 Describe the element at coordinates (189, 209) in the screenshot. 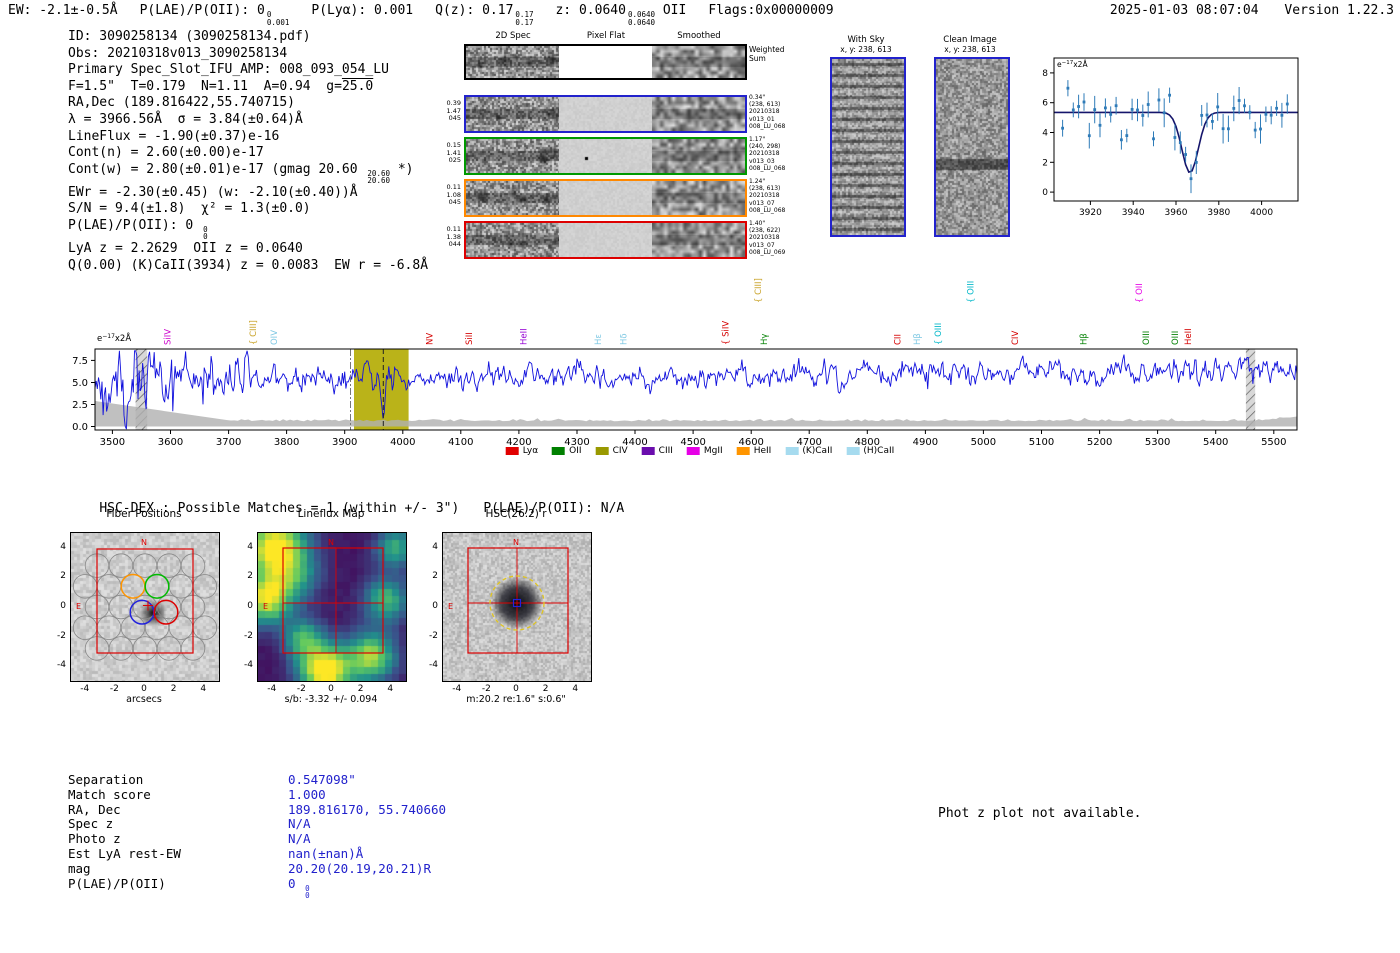

I see `info-line: S/N = 9.4(±1.8) χ² = 1.3(±0.0)` at that location.